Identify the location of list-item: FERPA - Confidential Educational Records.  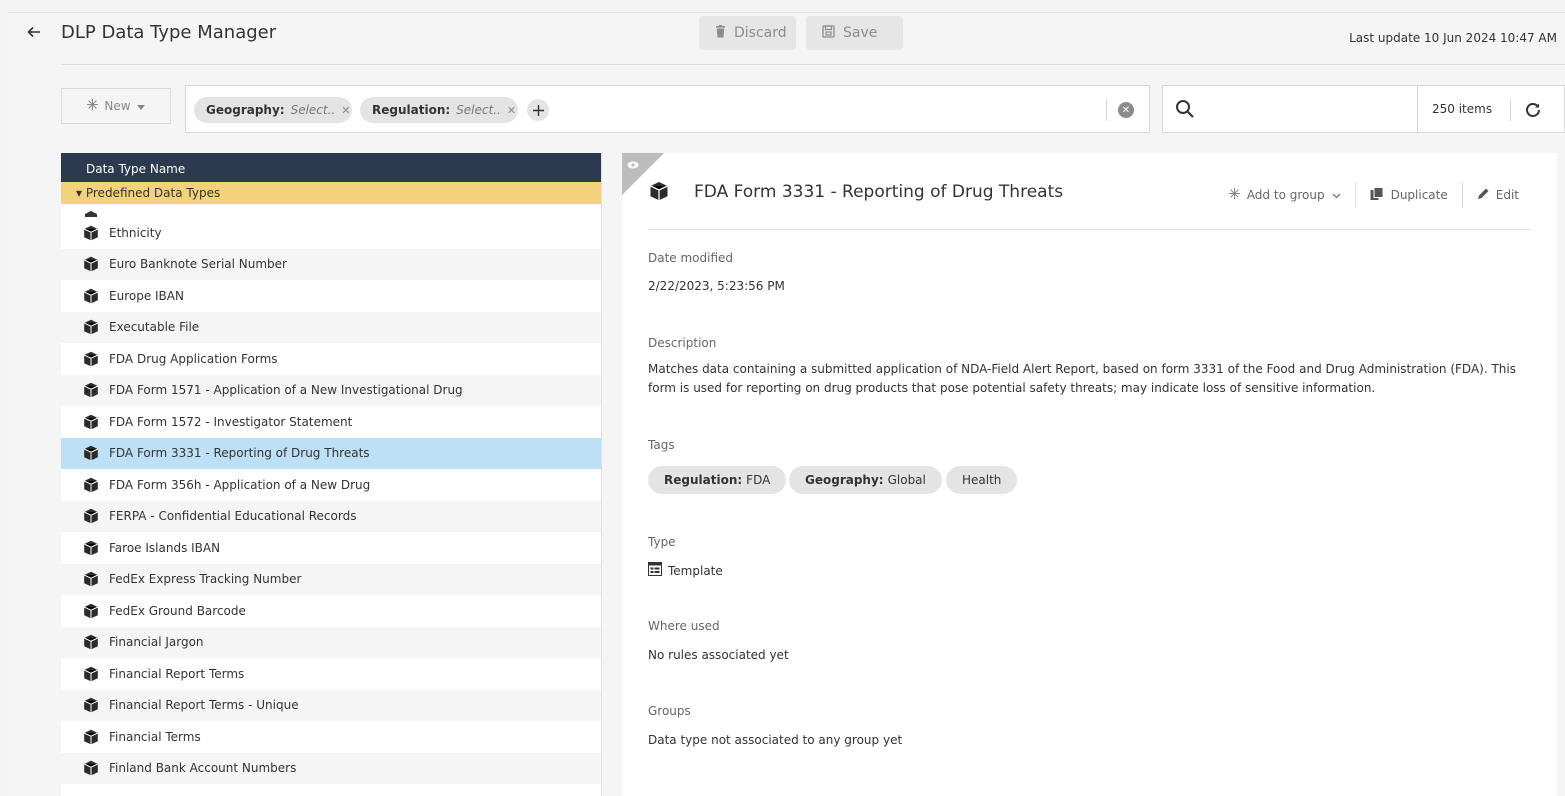
(331, 516).